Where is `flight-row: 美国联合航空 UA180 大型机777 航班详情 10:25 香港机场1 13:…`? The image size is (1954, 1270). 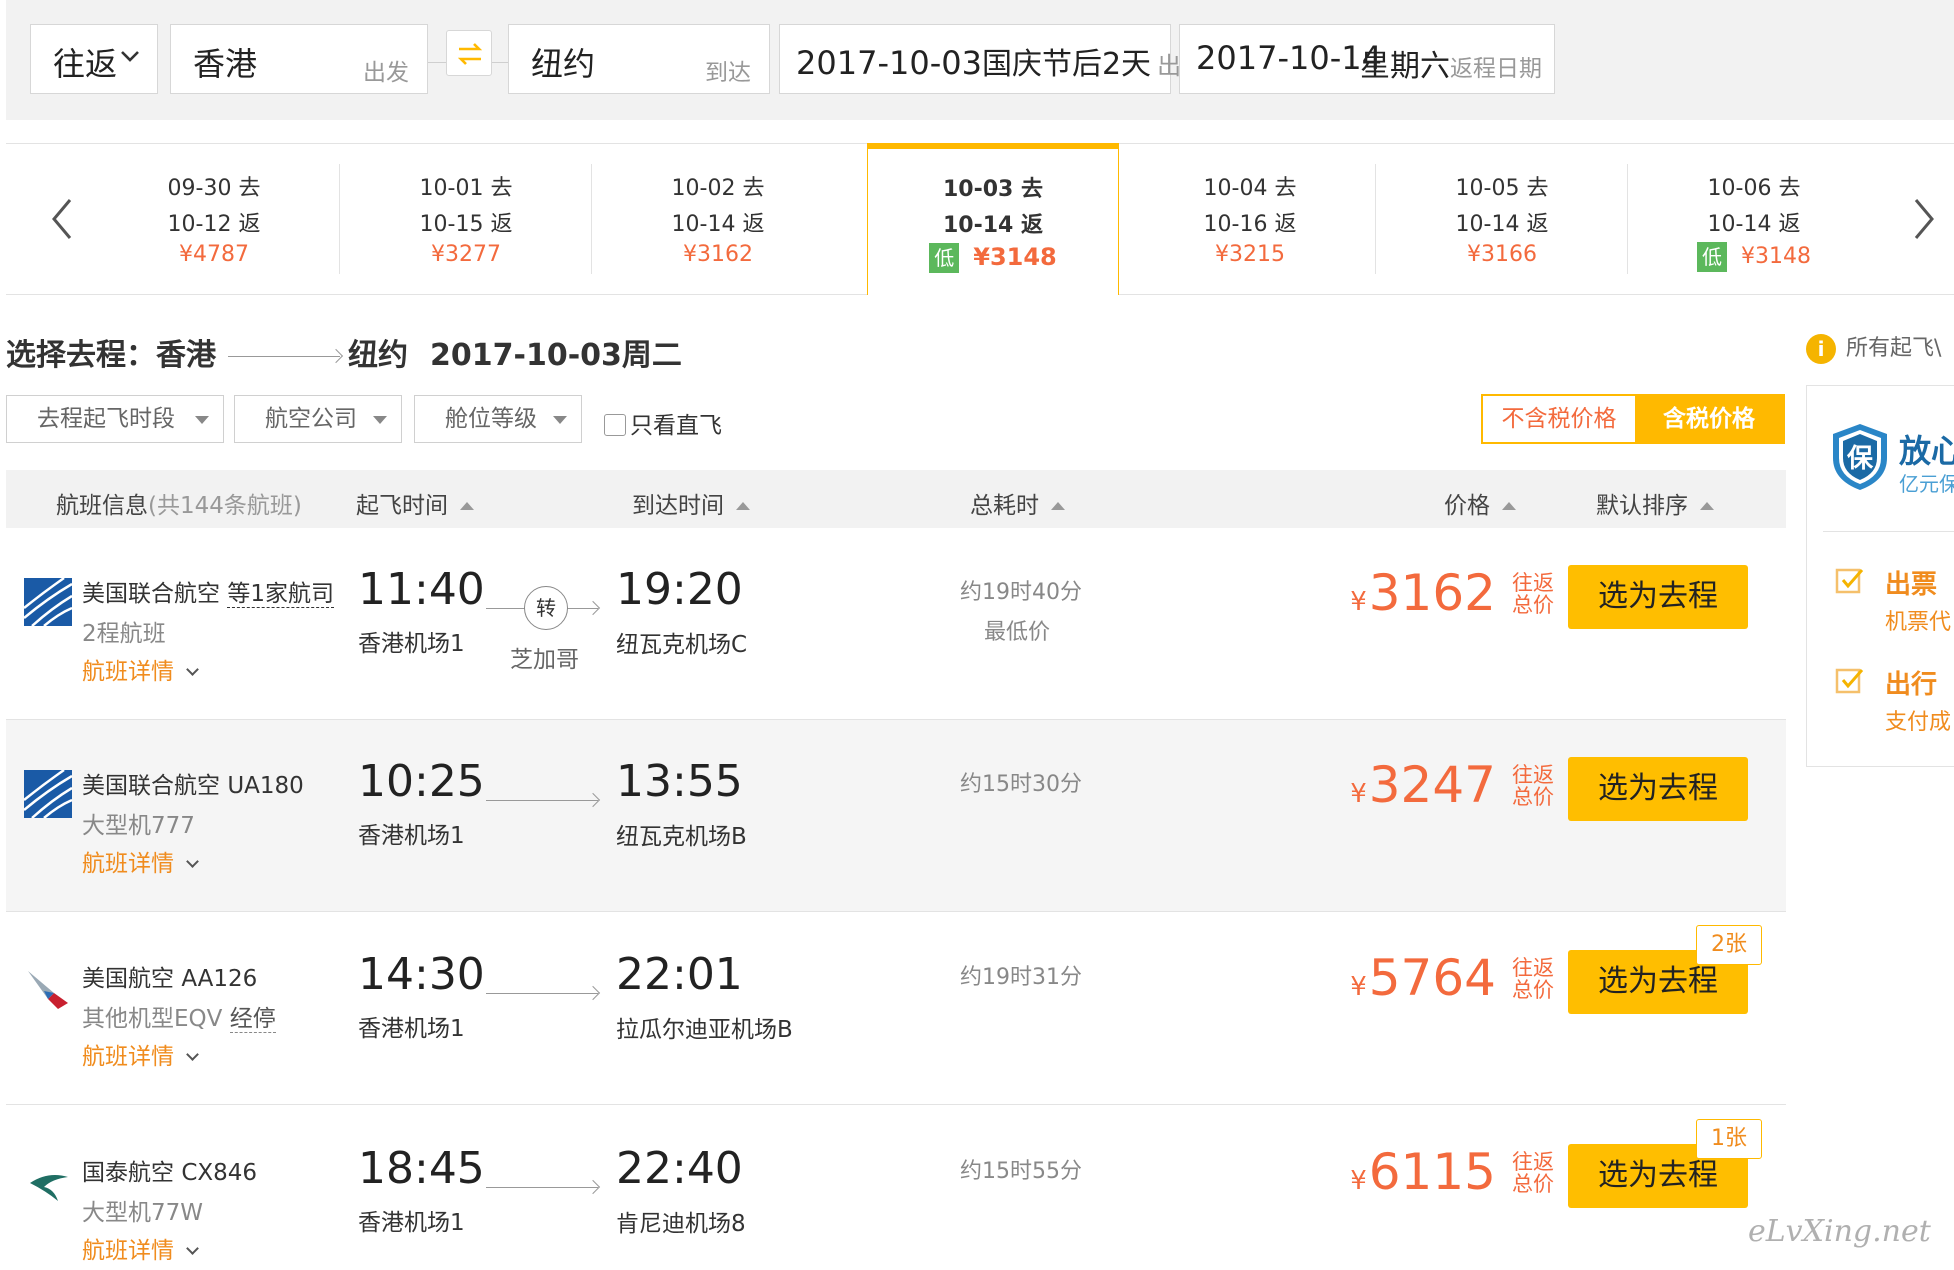
flight-row: 美国联合航空 UA180 大型机777 航班详情 10:25 香港机场1 13:… is located at coordinates (896, 816).